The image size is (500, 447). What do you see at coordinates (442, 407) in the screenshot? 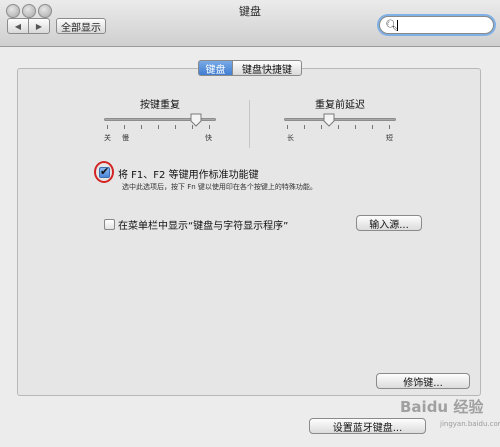
I see `baidu-watermark: Baidu 经验` at bounding box center [442, 407].